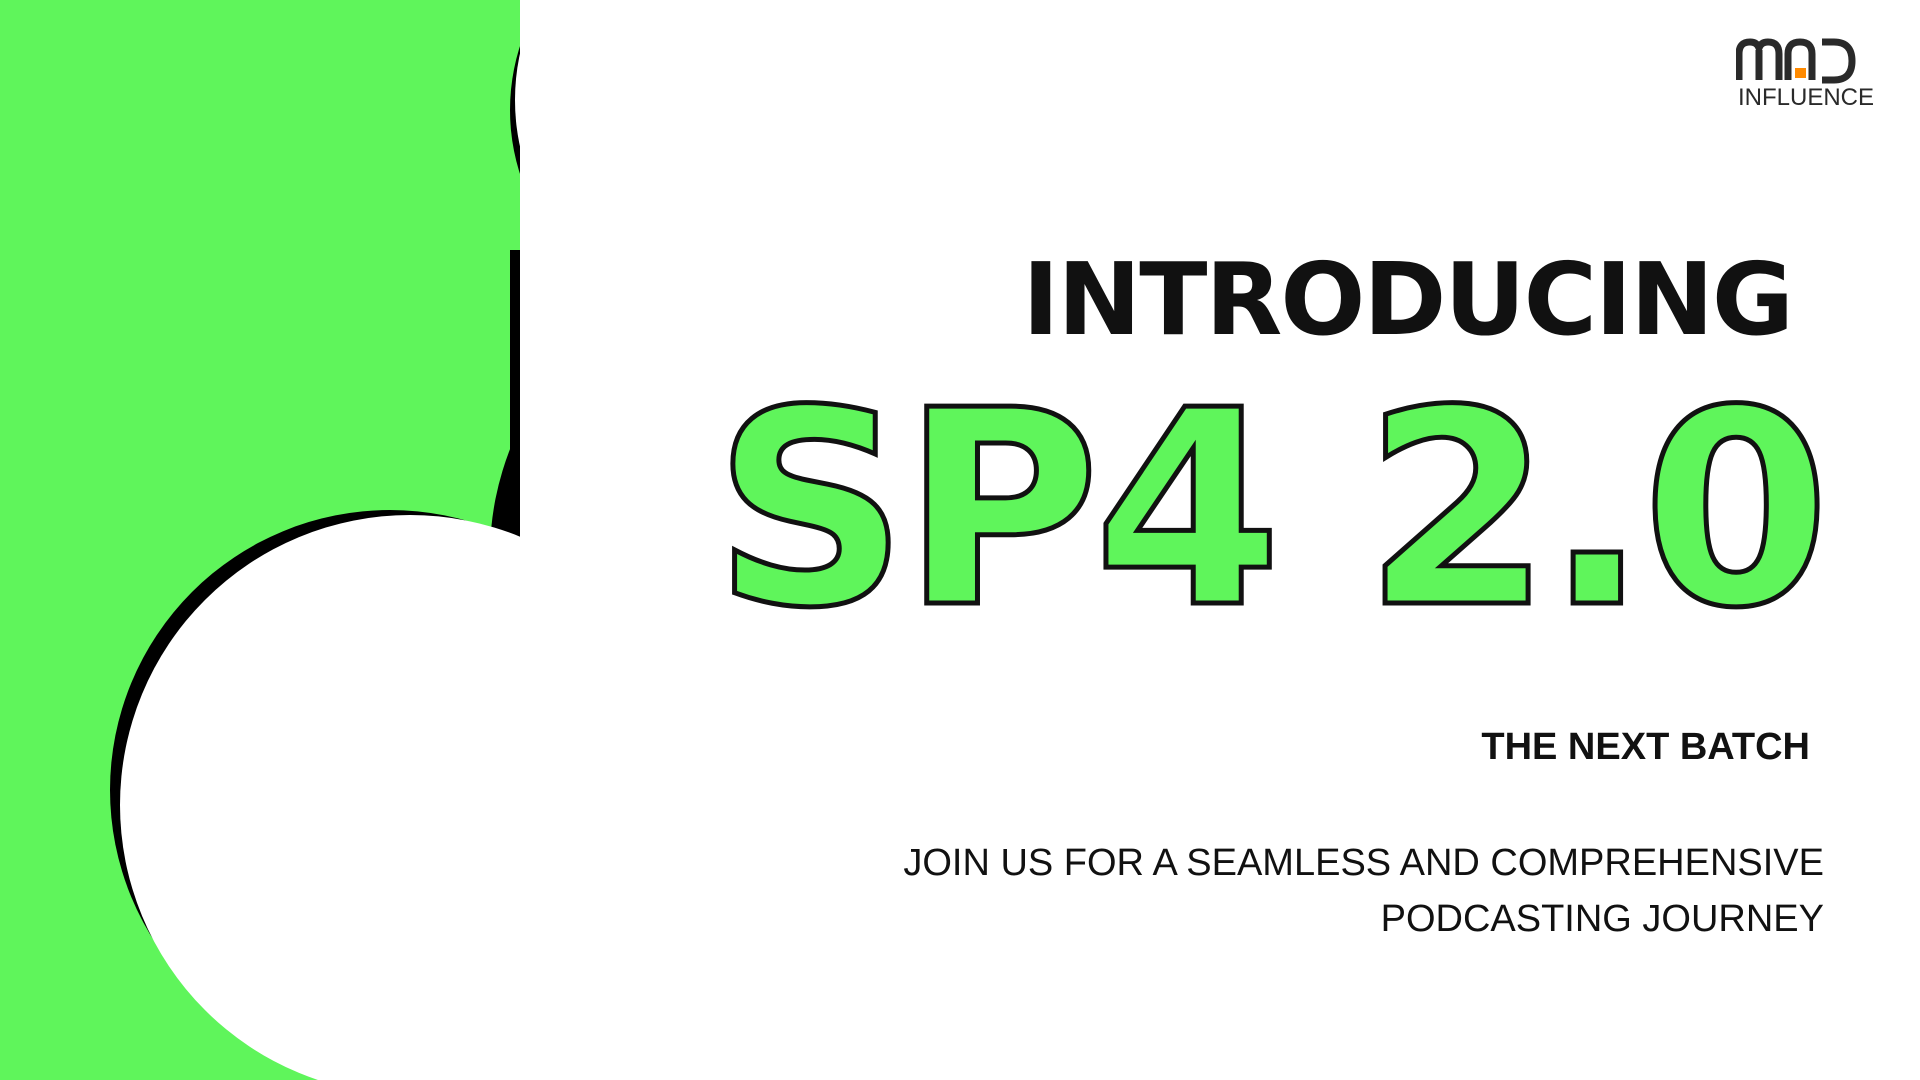 The height and width of the screenshot is (1080, 1920). Describe the element at coordinates (1796, 61) in the screenshot. I see `mad-logo-mark` at that location.